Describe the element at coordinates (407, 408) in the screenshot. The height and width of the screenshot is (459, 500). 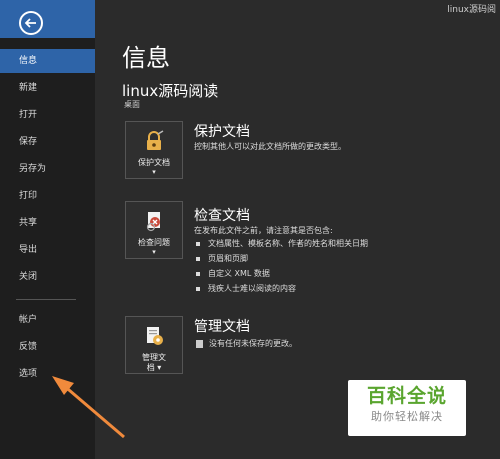
I see `watermark-logo: 百科全说 助你轻松解决` at that location.